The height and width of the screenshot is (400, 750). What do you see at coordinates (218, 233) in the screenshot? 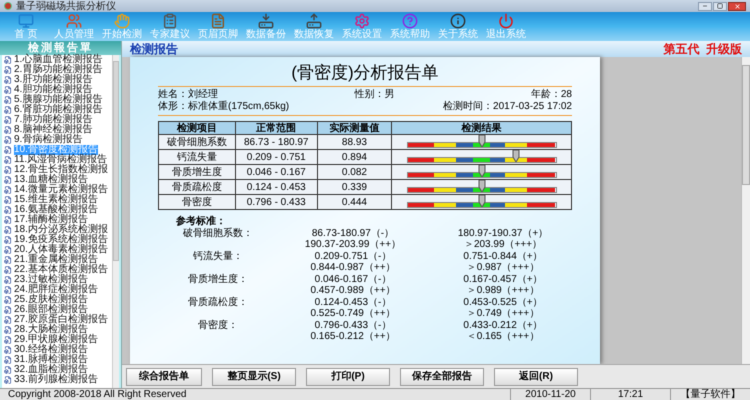
I see `reference-label: 破骨细胞系数：` at bounding box center [218, 233].